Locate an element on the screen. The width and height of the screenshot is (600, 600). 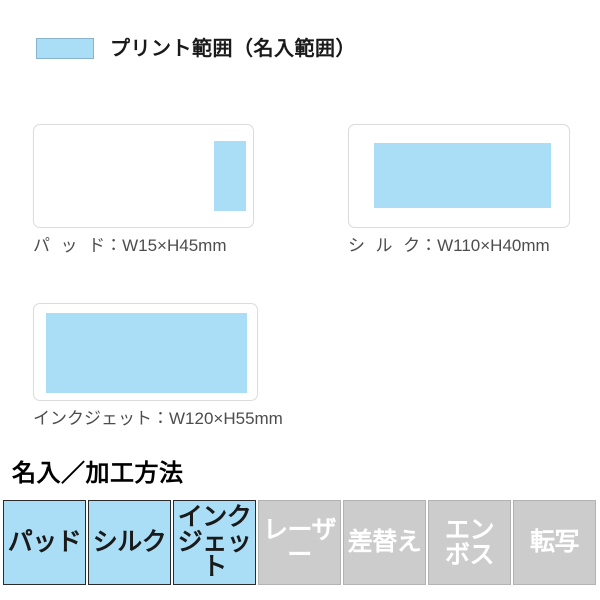
method-tile-label: エン ボス is located at coordinates (469, 542).